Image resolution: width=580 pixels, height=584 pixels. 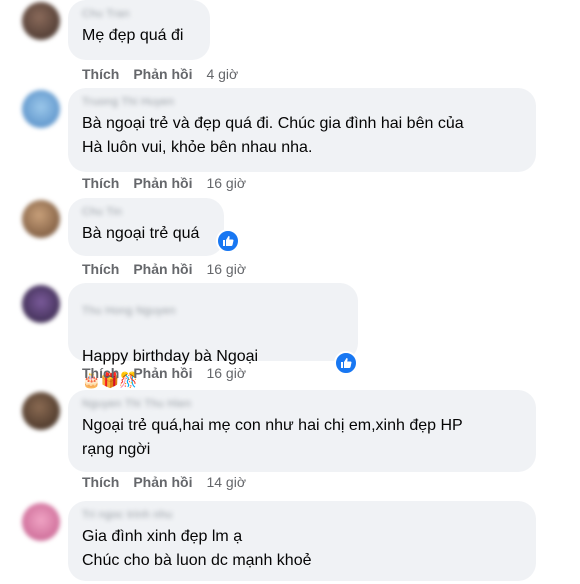 I want to click on comment-time: 4 giờ, so click(x=222, y=74).